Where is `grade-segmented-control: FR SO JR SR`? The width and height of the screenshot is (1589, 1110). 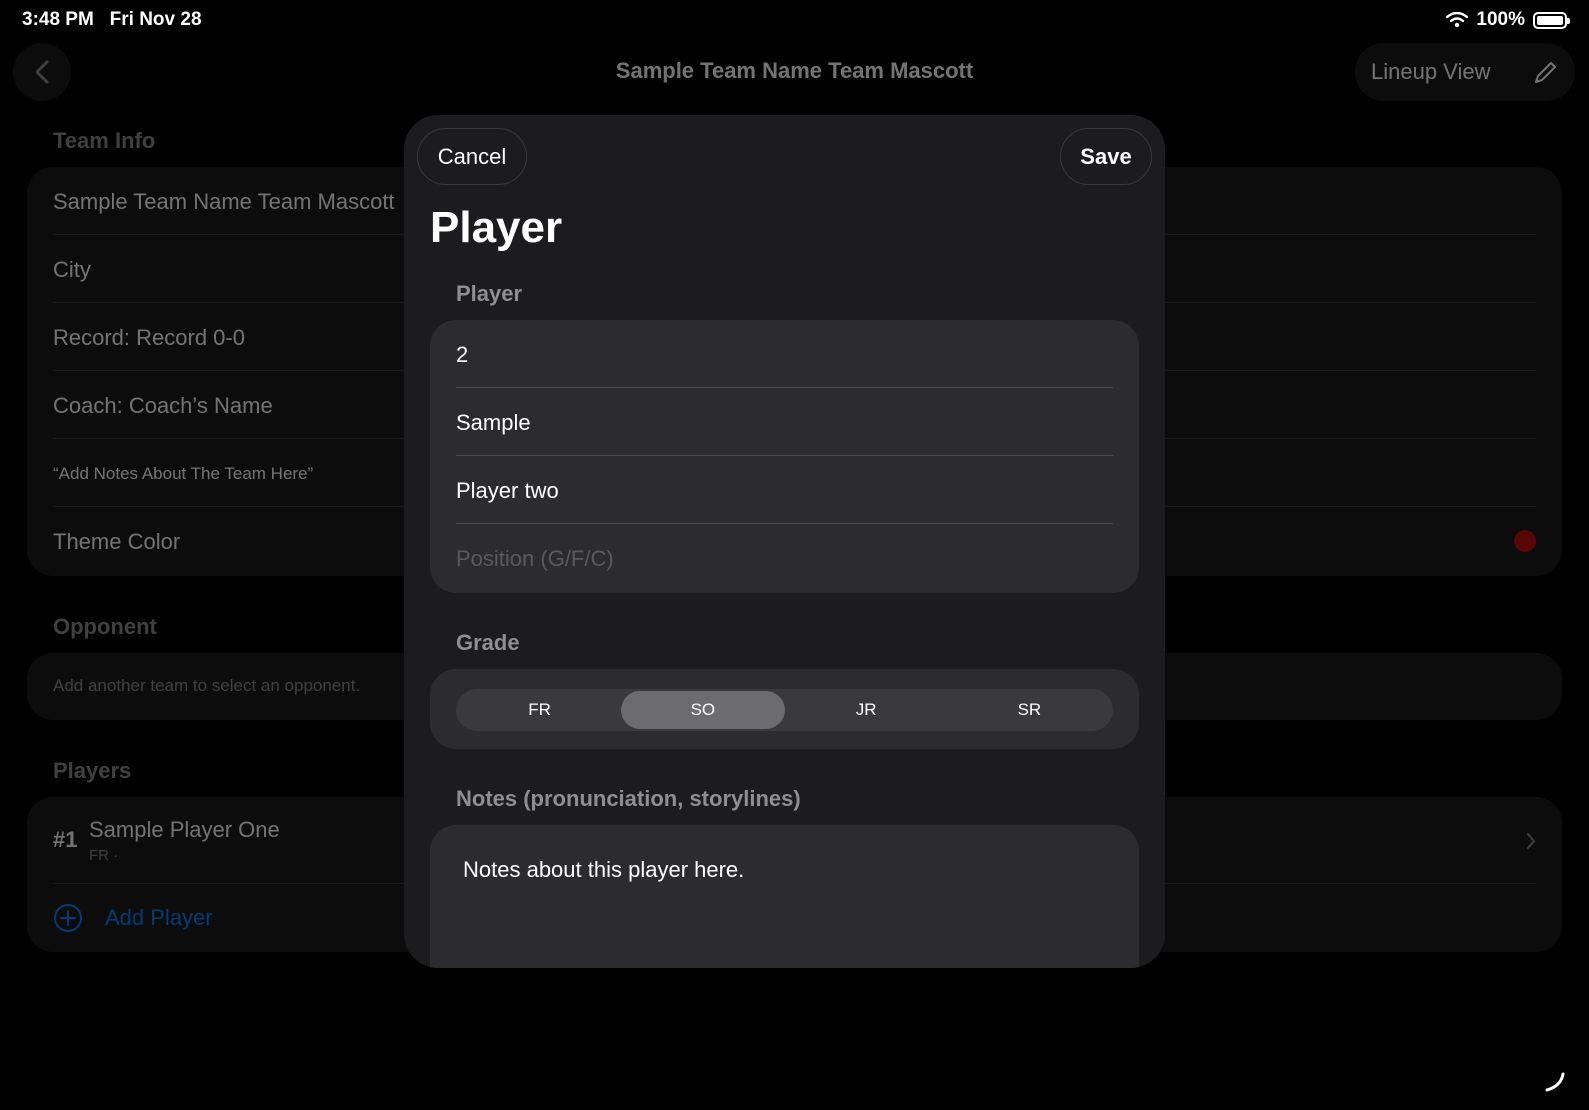 grade-segmented-control: FR SO JR SR is located at coordinates (784, 710).